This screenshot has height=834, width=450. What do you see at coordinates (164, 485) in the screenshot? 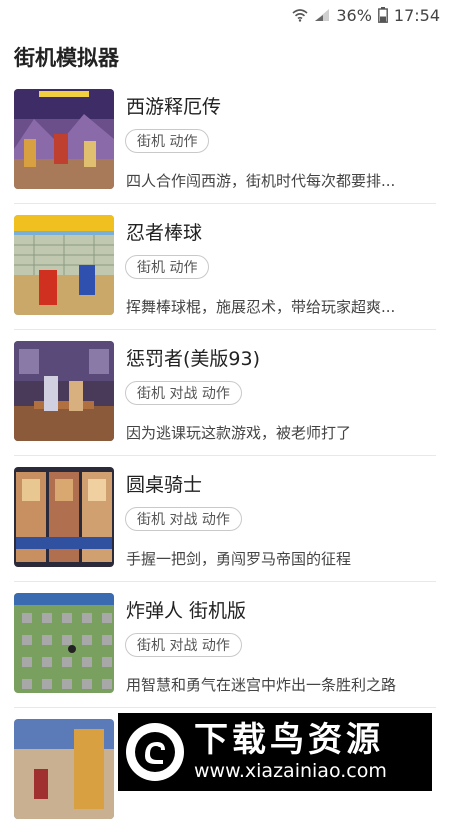
I see `game-title: 圆桌骑士` at bounding box center [164, 485].